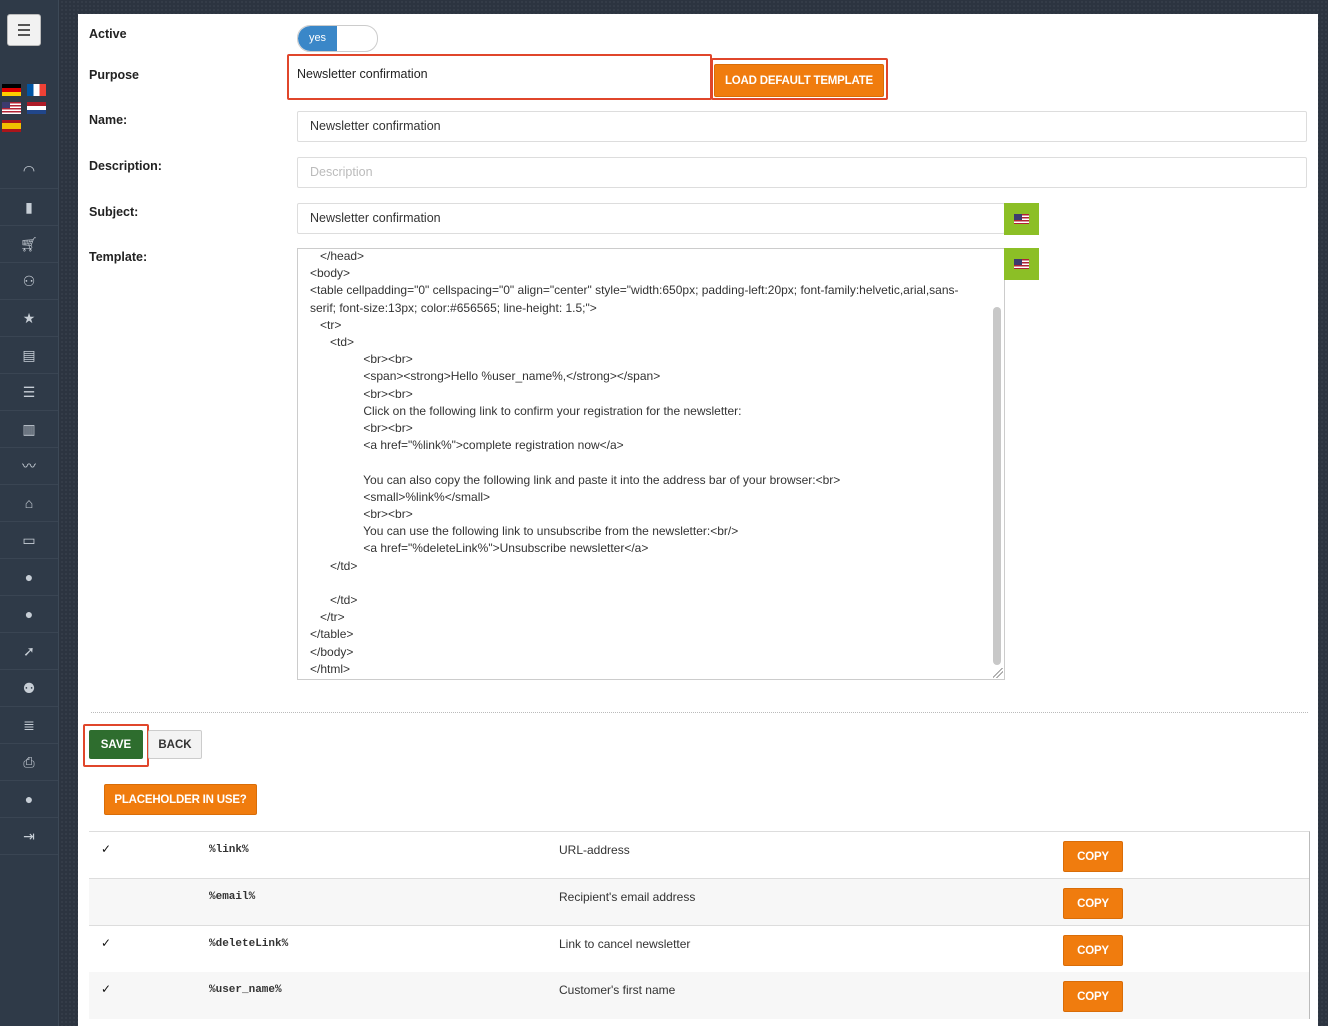 Image resolution: width=1328 pixels, height=1026 pixels. Describe the element at coordinates (29, 281) in the screenshot. I see `add-user-icon: ⚇` at that location.